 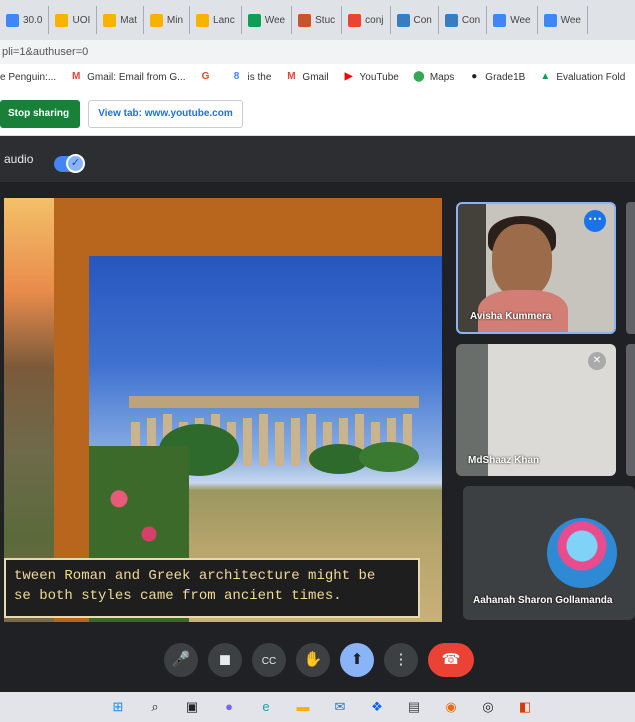 What do you see at coordinates (545, 76) in the screenshot?
I see `drive-icon: ▲` at bounding box center [545, 76].